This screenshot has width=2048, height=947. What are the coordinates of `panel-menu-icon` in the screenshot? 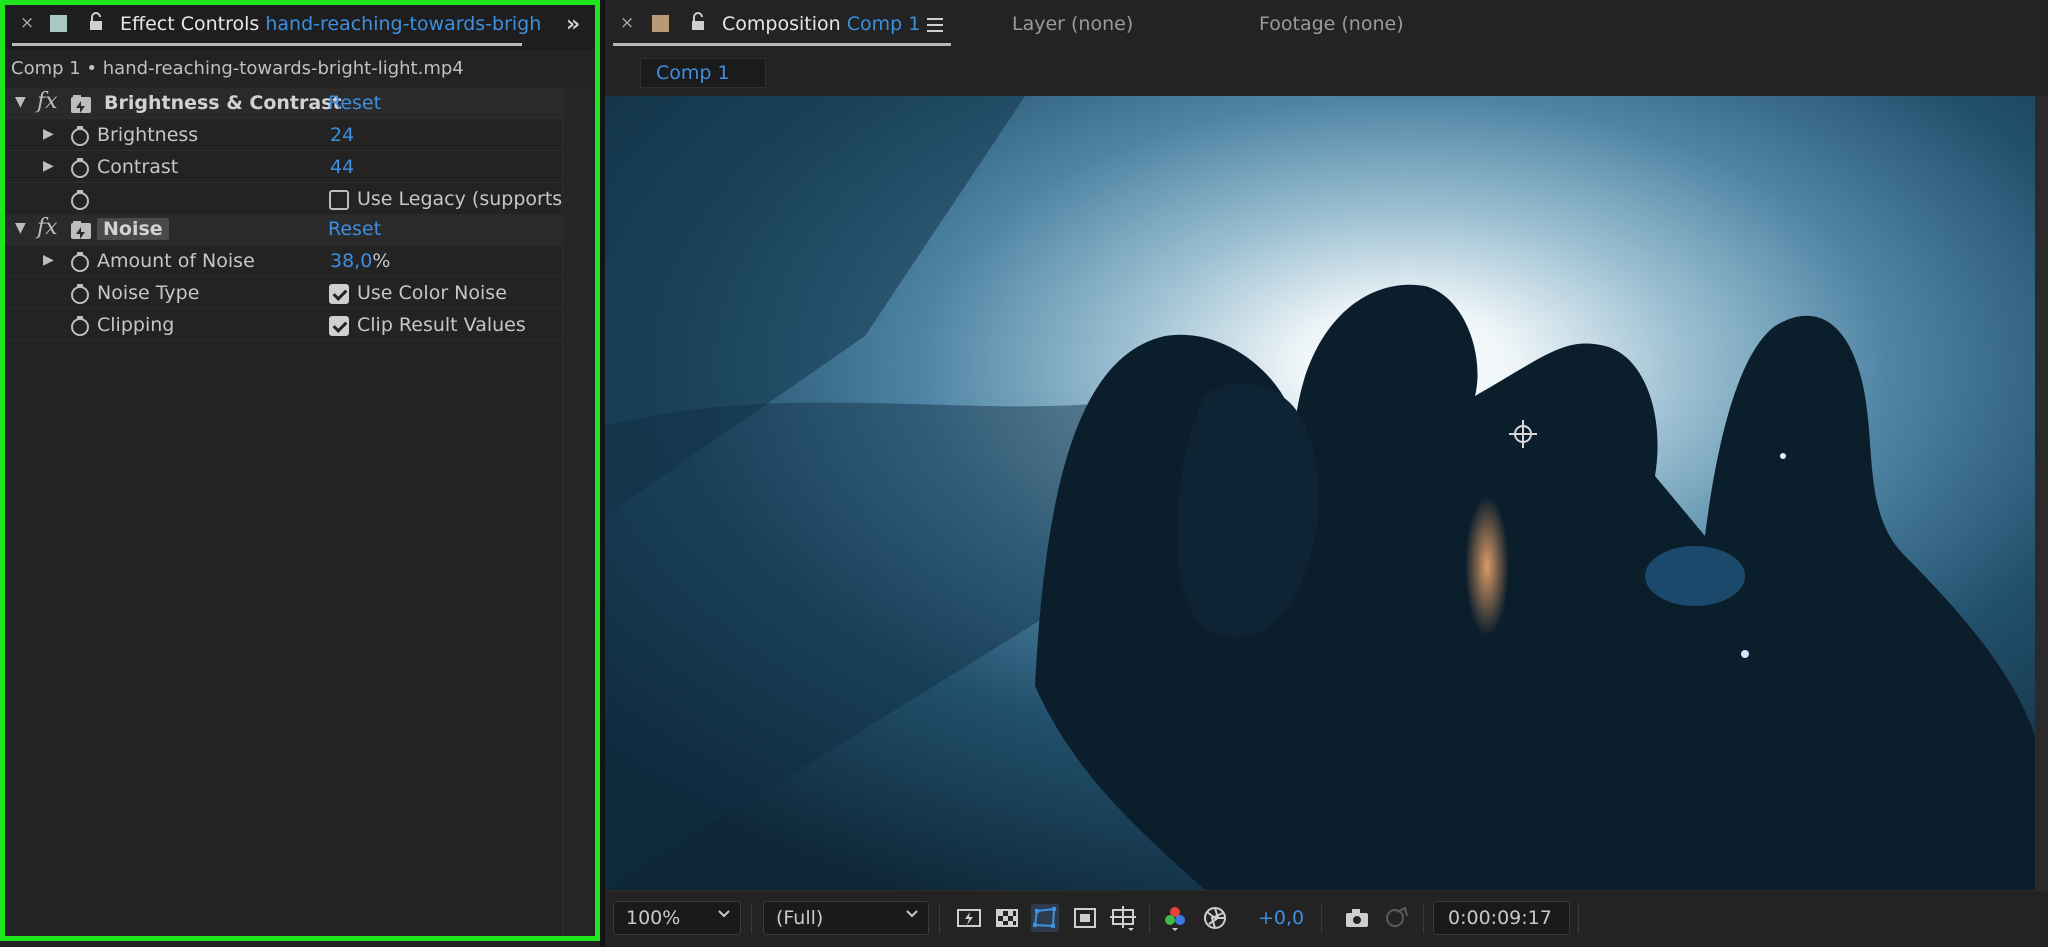 It's located at (935, 25).